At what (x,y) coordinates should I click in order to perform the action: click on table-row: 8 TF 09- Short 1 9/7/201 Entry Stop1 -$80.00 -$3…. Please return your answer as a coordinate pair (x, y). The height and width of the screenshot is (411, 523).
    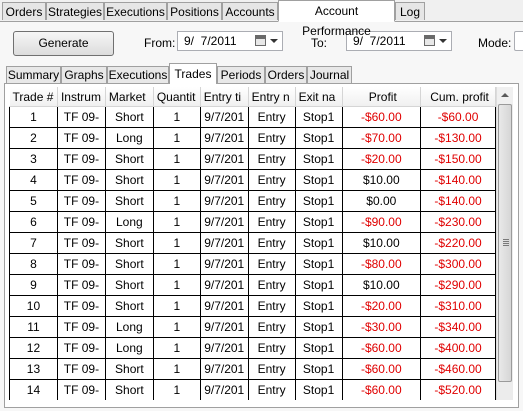
    Looking at the image, I should click on (252, 264).